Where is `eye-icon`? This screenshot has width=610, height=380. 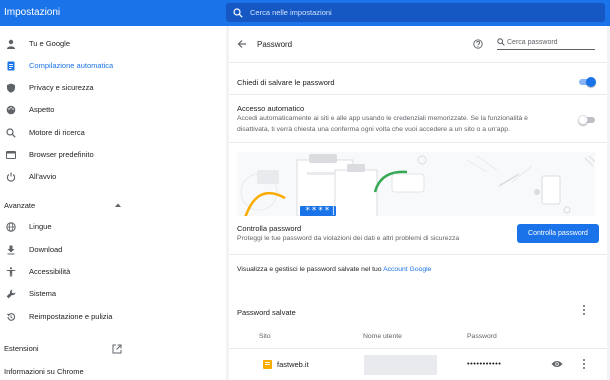 eye-icon is located at coordinates (557, 364).